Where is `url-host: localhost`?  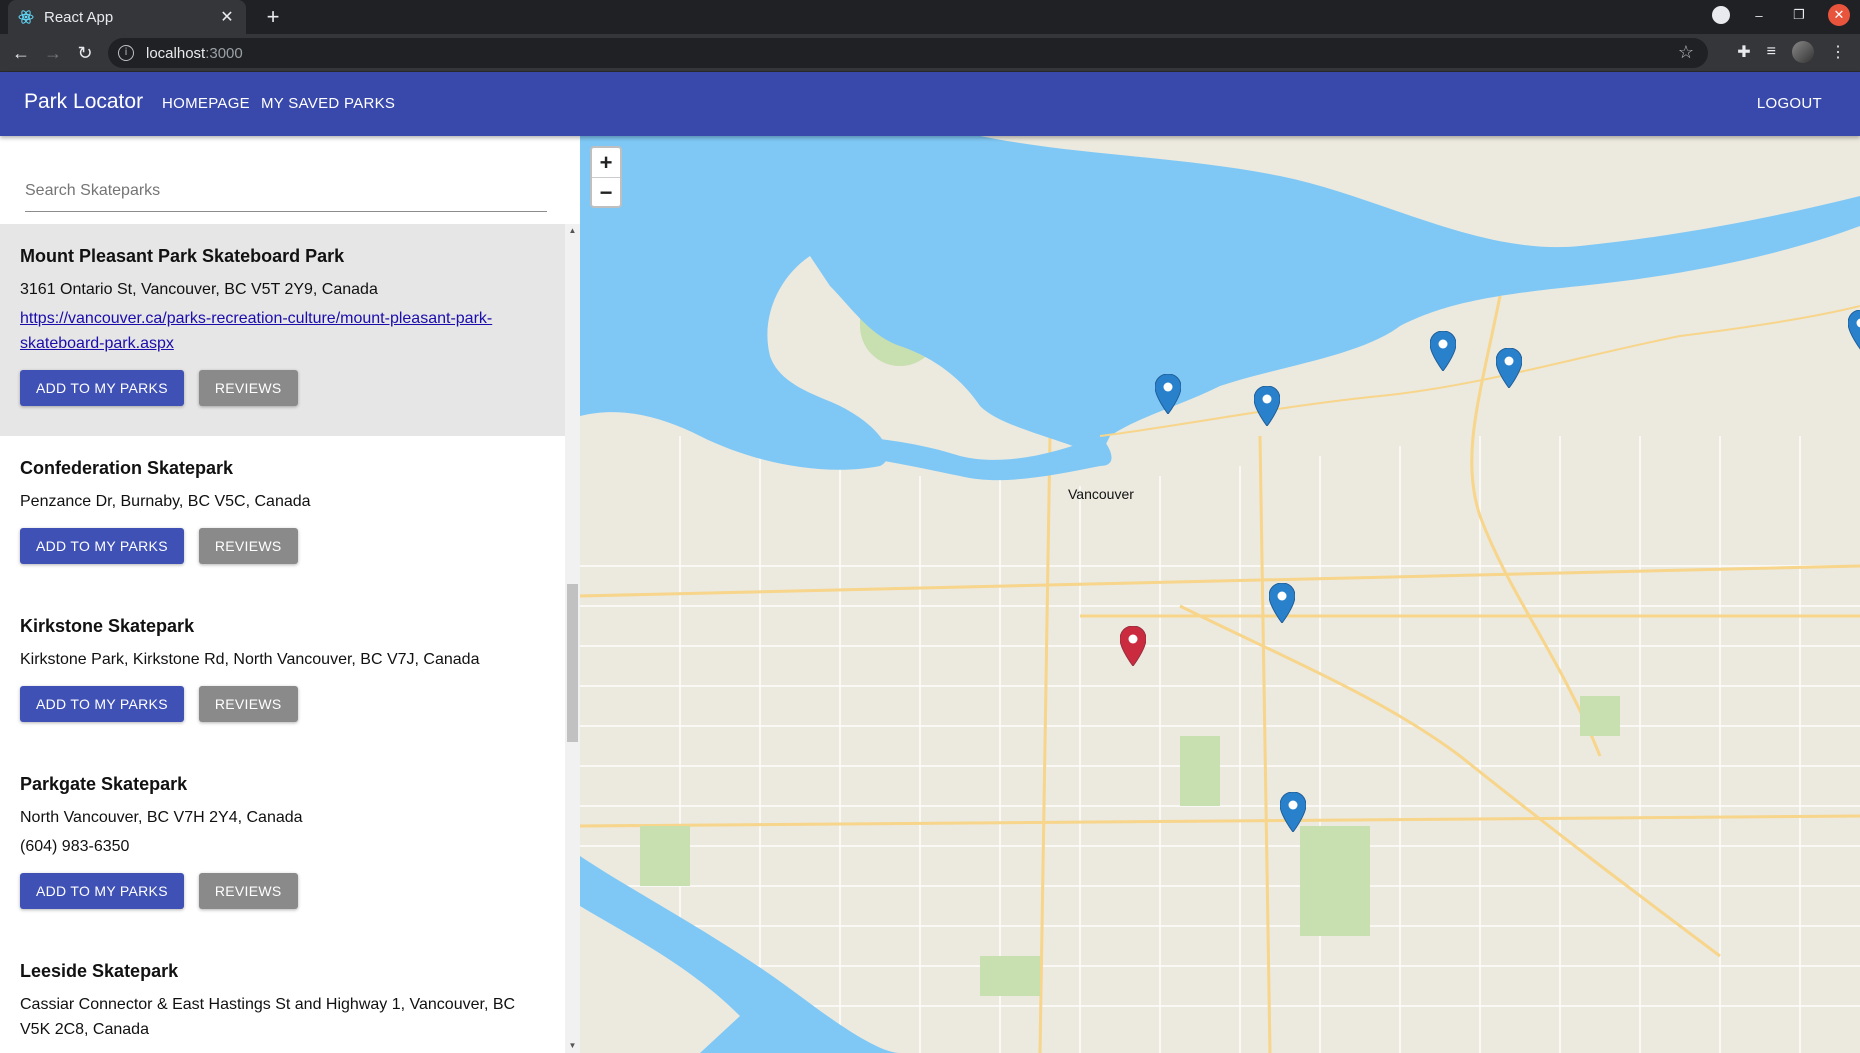 url-host: localhost is located at coordinates (176, 53).